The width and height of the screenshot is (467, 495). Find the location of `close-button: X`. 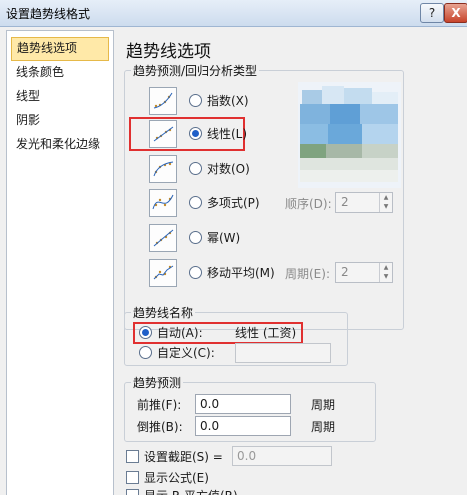

close-button: X is located at coordinates (455, 13).